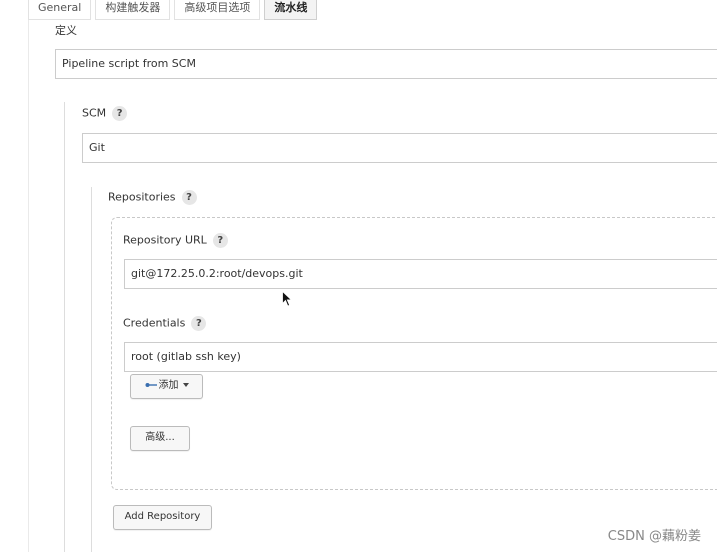  I want to click on definition-label: 定义, so click(66, 30).